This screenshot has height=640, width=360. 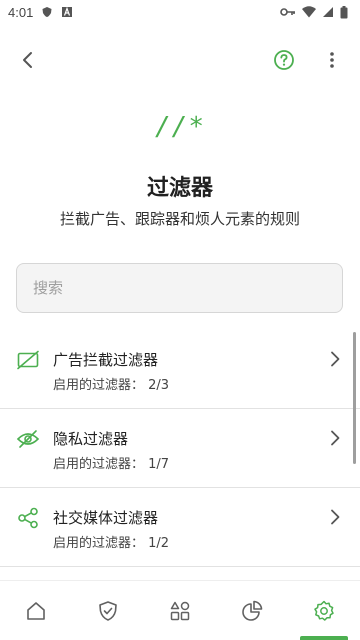 I want to click on active-tab-indicator, so click(x=324, y=638).